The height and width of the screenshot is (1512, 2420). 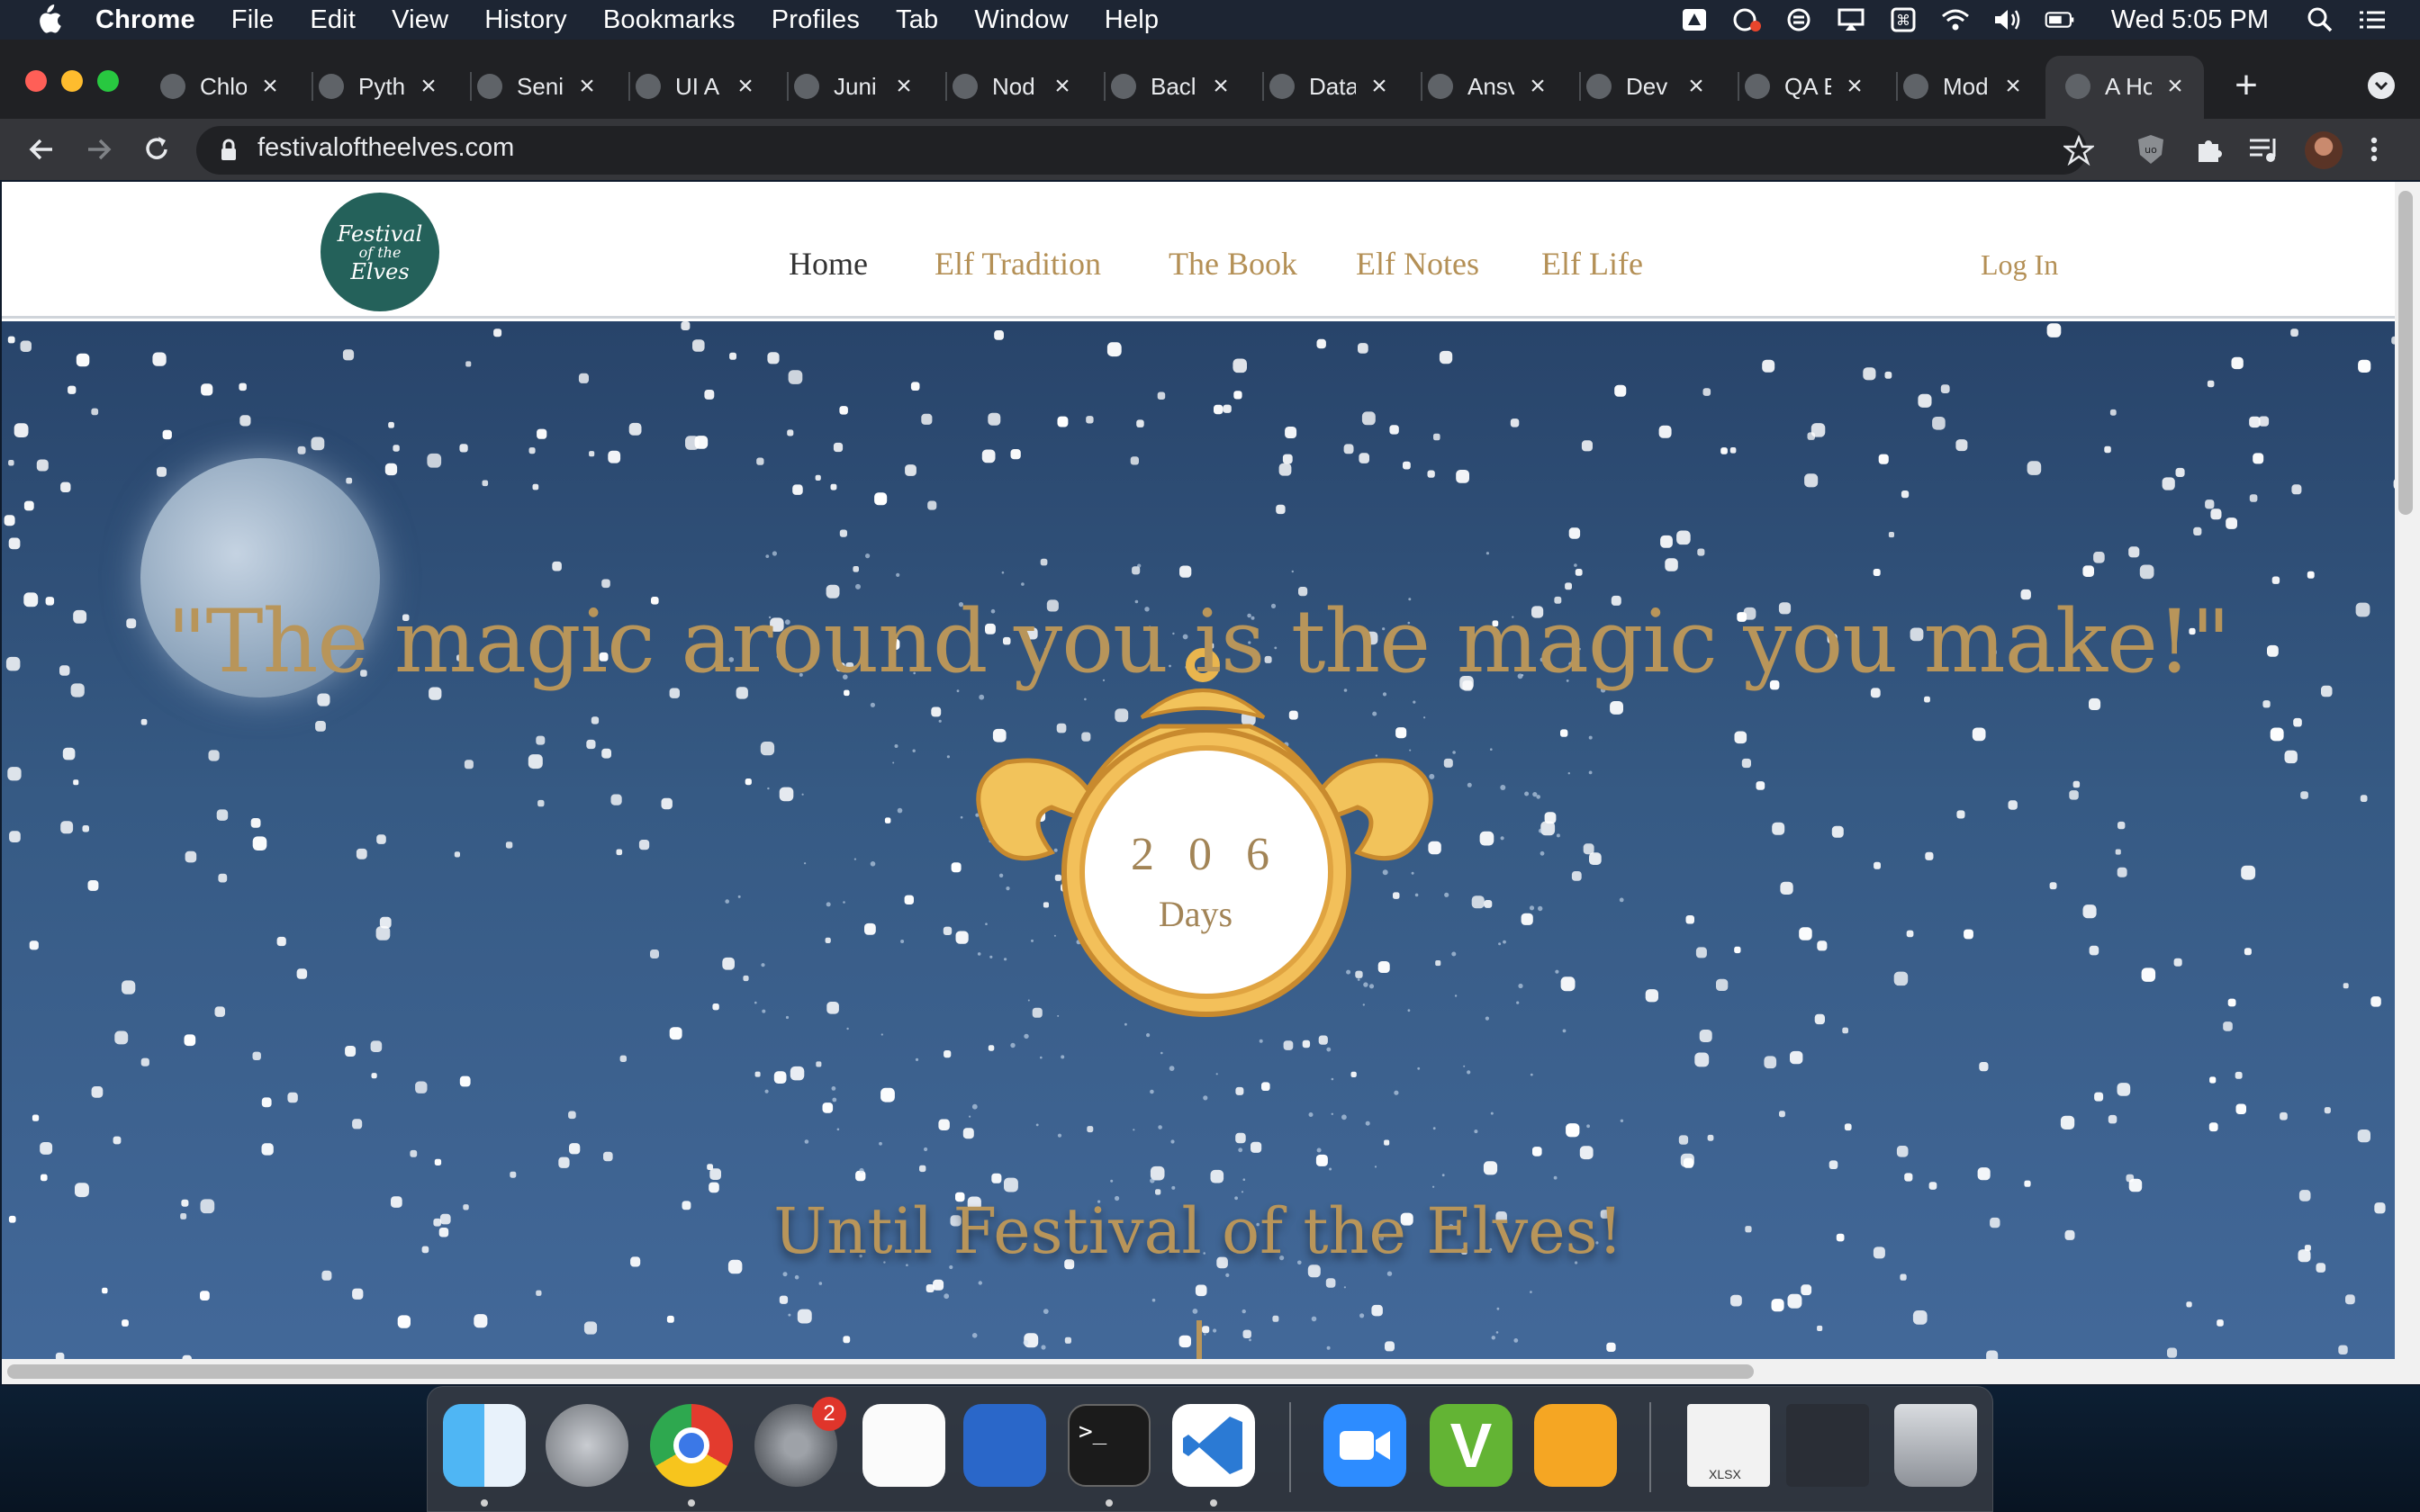 I want to click on browser-tab: A Ho ×, so click(x=2125, y=86).